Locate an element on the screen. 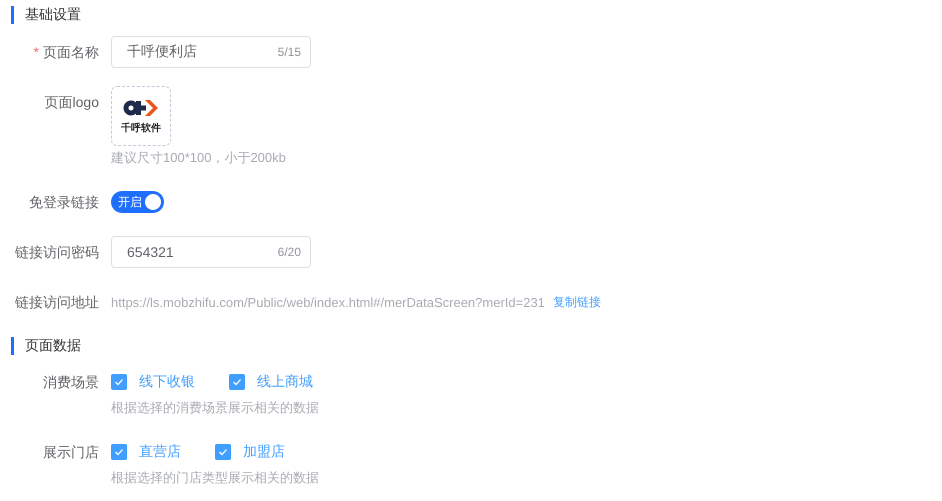  hint-text: 根据选择的门店类型展示相关的数据 is located at coordinates (215, 478).